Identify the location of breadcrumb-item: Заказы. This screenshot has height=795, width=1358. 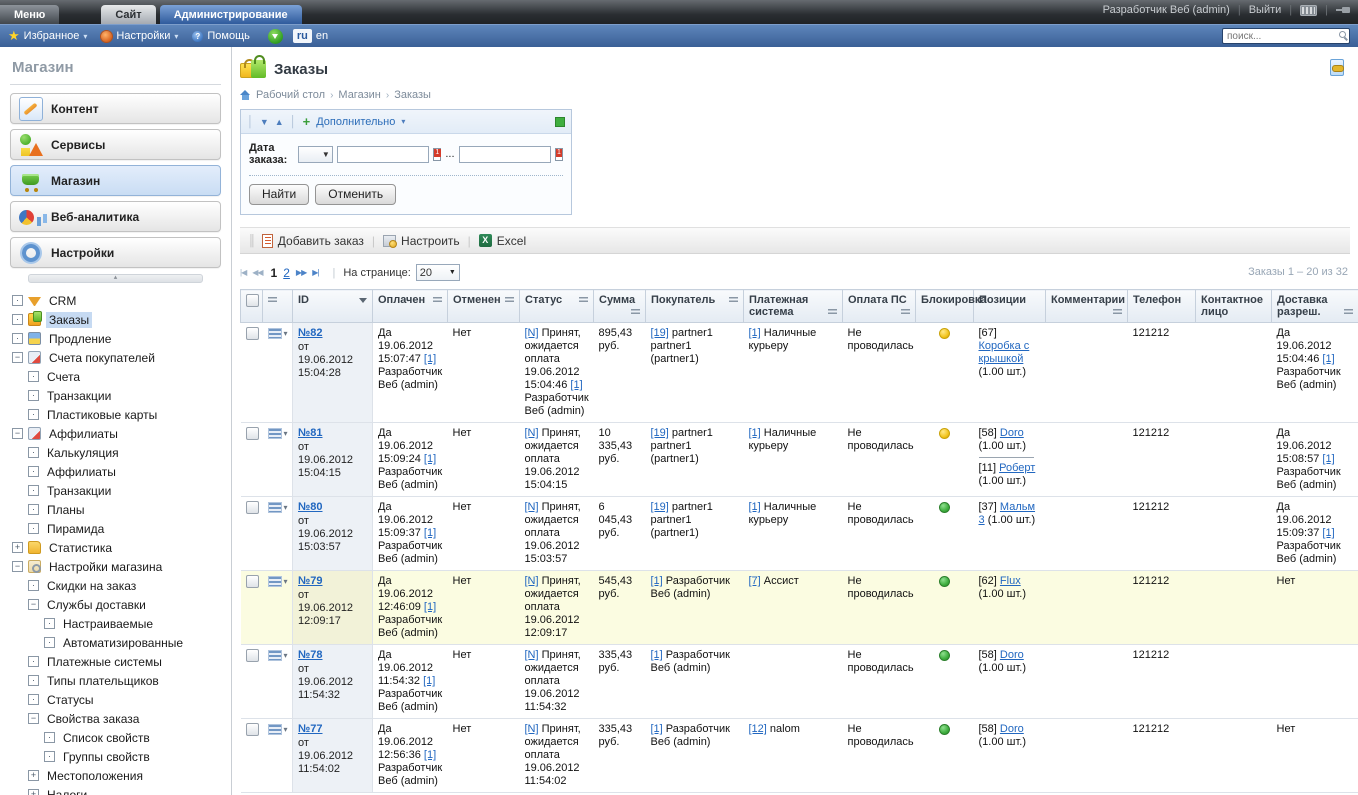
(412, 95).